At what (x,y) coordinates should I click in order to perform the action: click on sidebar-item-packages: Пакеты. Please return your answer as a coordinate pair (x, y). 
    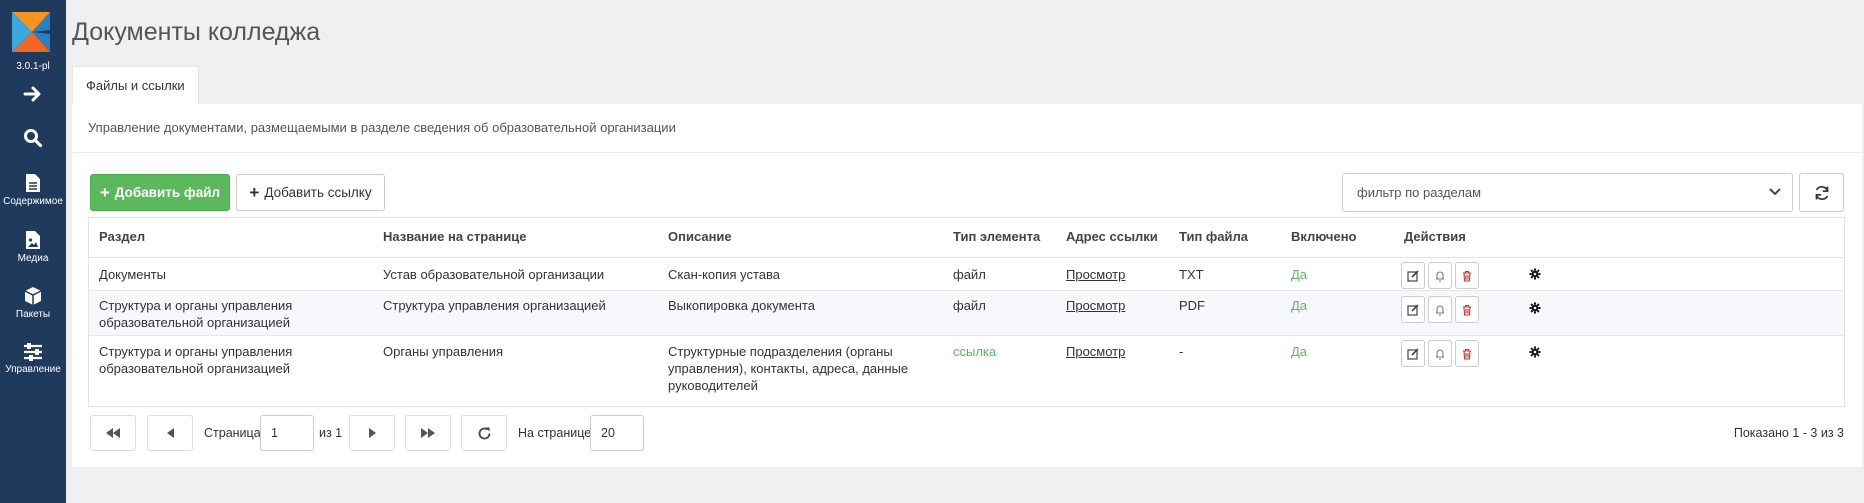
    Looking at the image, I should click on (33, 303).